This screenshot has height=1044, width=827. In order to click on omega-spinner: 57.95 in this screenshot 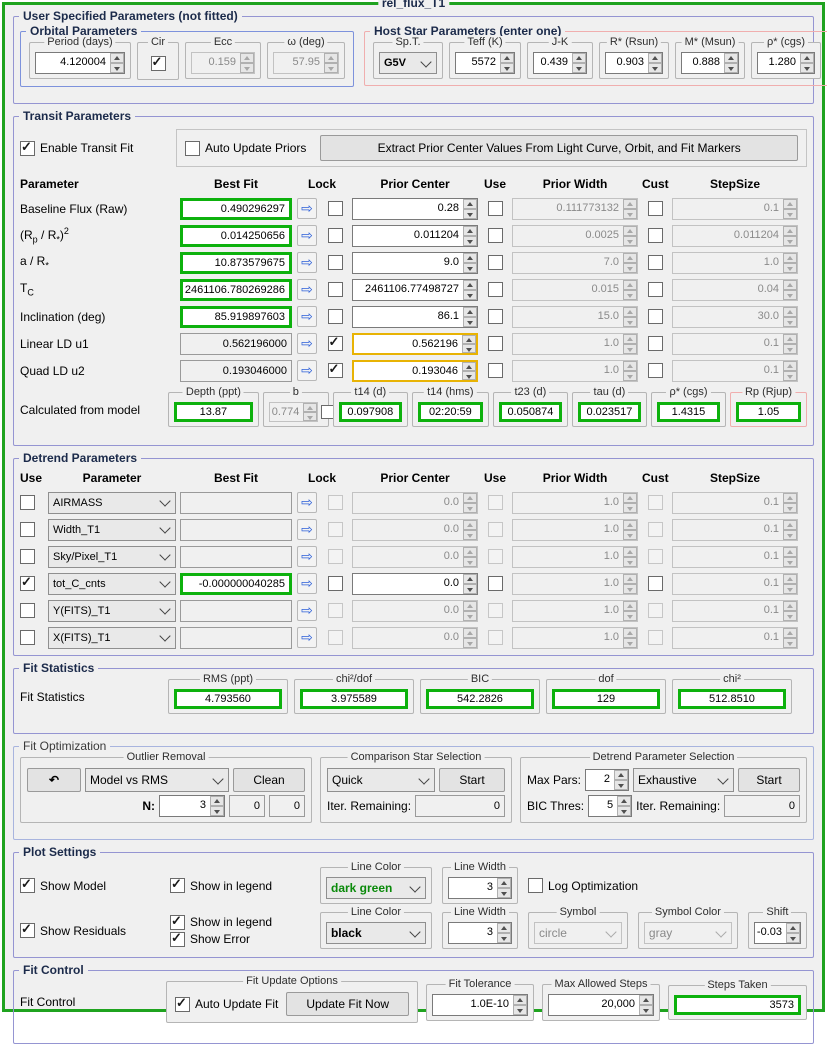, I will do `click(306, 63)`.